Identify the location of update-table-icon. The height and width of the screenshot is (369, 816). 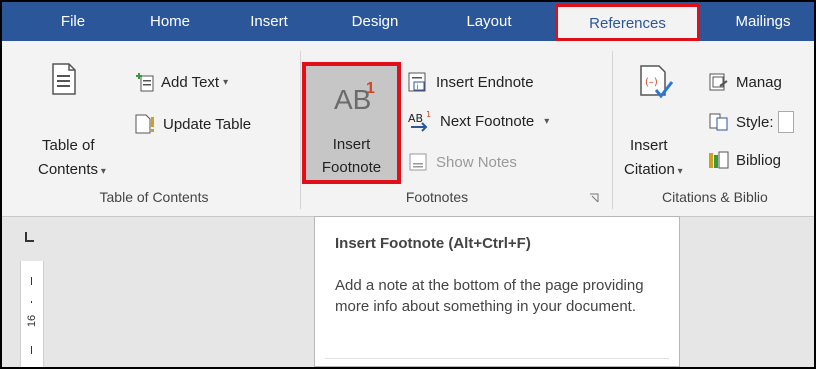
(144, 124).